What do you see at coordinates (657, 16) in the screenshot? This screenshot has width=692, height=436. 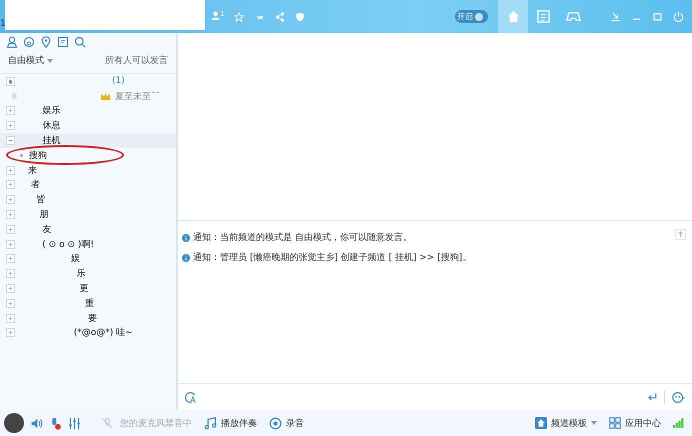 I see `maximize-icon` at bounding box center [657, 16].